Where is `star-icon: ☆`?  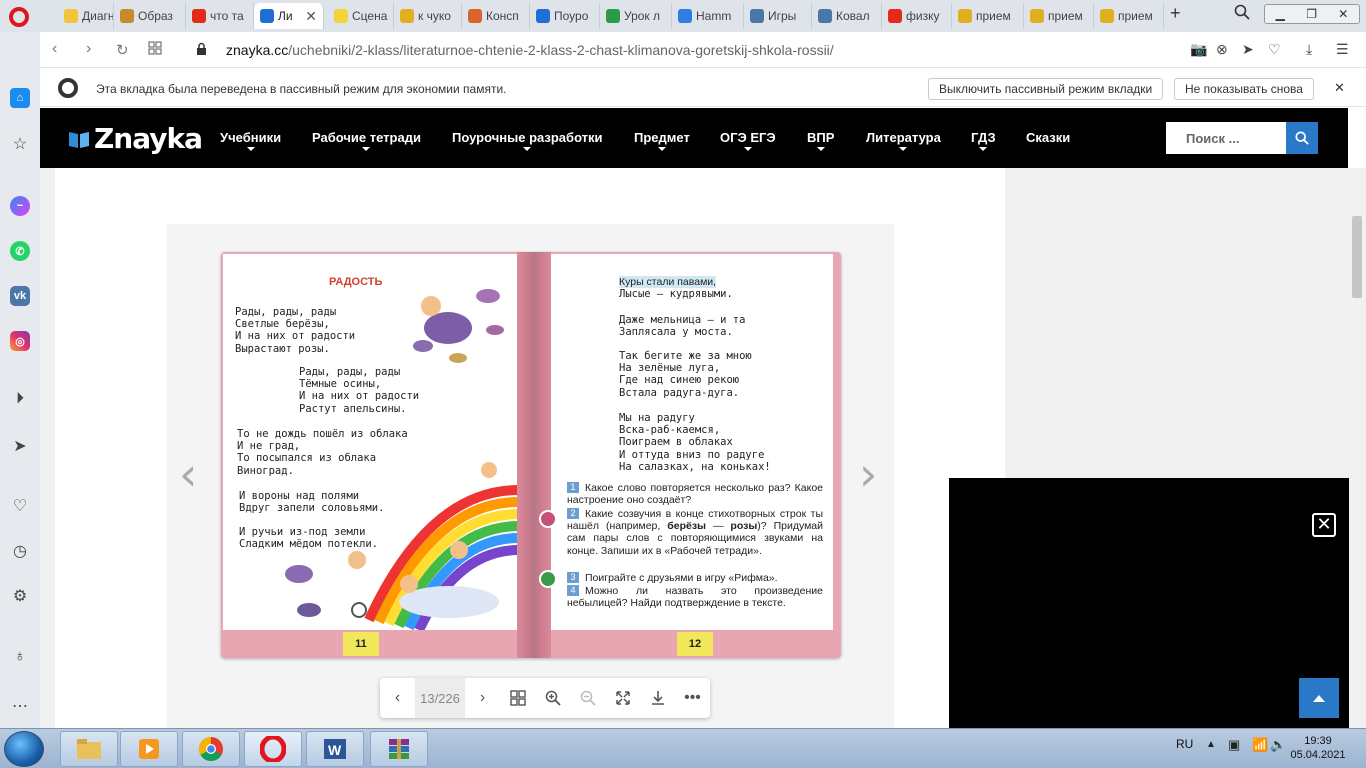 star-icon: ☆ is located at coordinates (20, 144).